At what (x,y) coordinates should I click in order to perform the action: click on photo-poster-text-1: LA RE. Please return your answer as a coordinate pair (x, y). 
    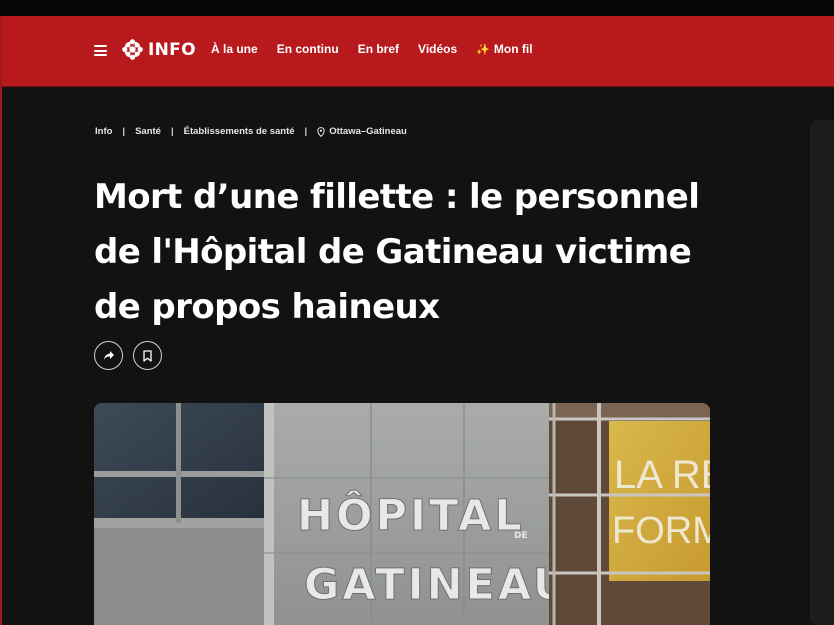
    Looking at the image, I should click on (662, 475).